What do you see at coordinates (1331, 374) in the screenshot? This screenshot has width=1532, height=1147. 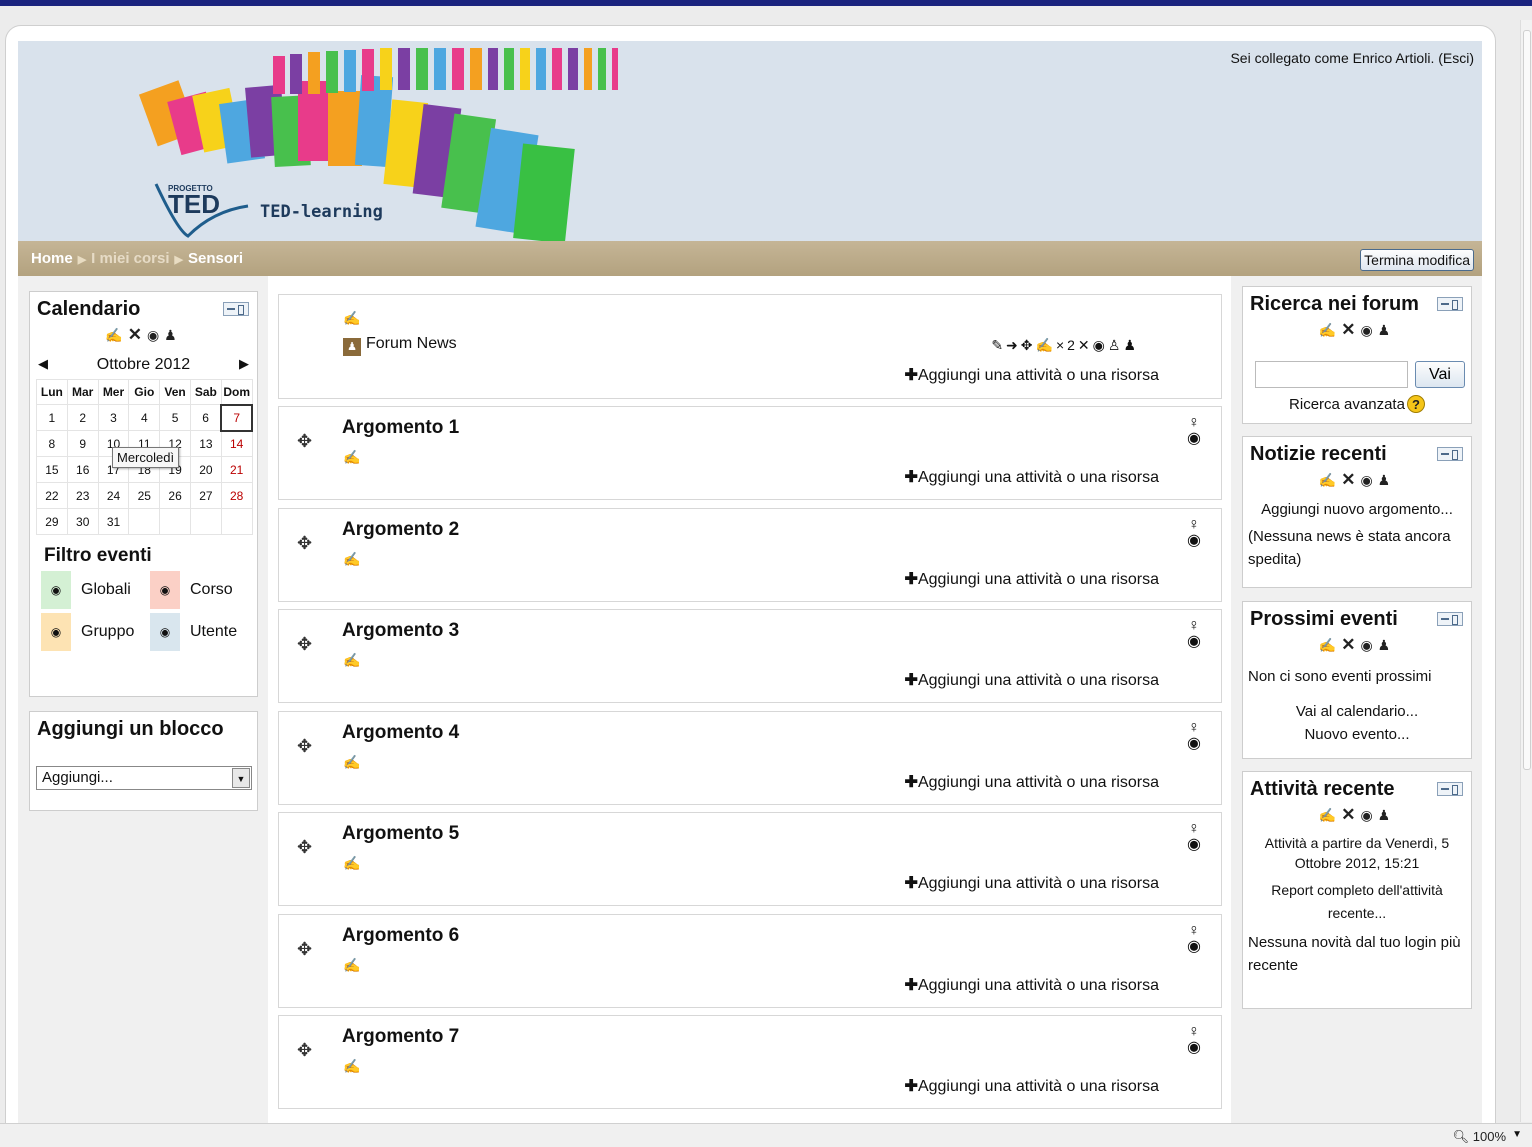 I see `forum-search-input` at bounding box center [1331, 374].